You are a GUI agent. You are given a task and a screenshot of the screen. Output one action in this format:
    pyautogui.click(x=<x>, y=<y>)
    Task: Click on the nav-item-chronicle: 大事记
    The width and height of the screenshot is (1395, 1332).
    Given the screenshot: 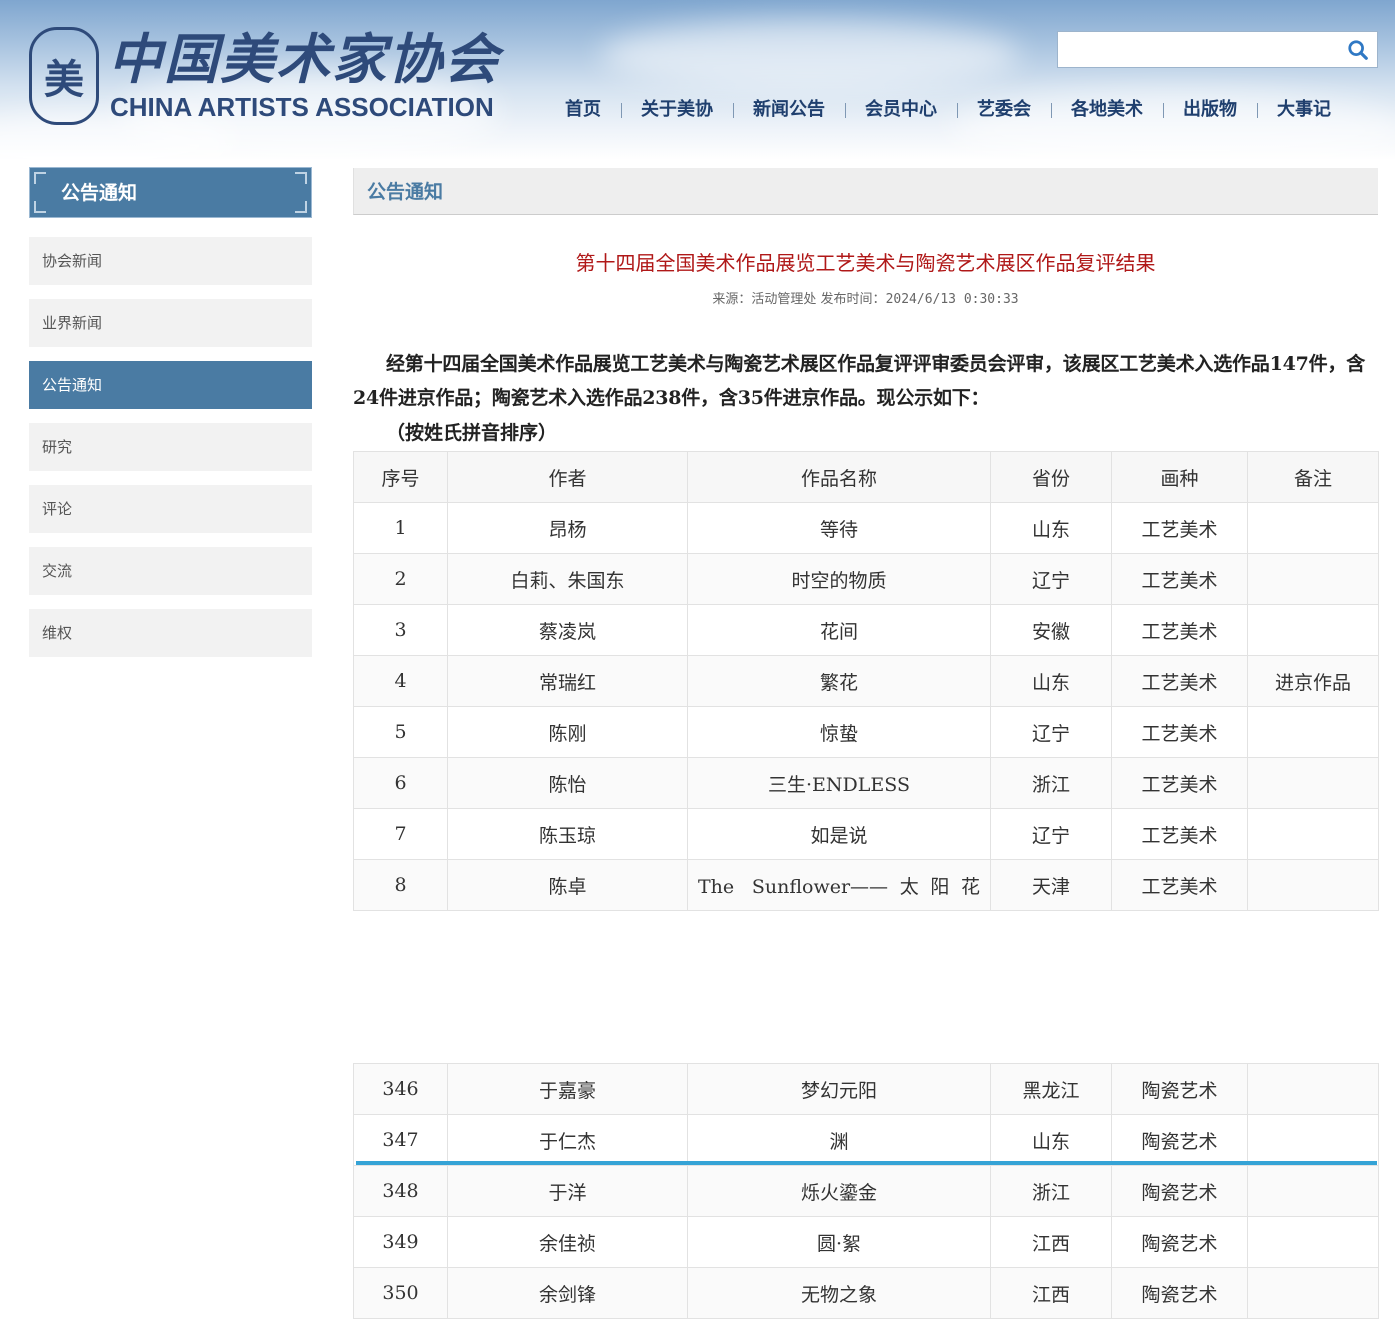 What is the action you would take?
    pyautogui.click(x=1304, y=110)
    